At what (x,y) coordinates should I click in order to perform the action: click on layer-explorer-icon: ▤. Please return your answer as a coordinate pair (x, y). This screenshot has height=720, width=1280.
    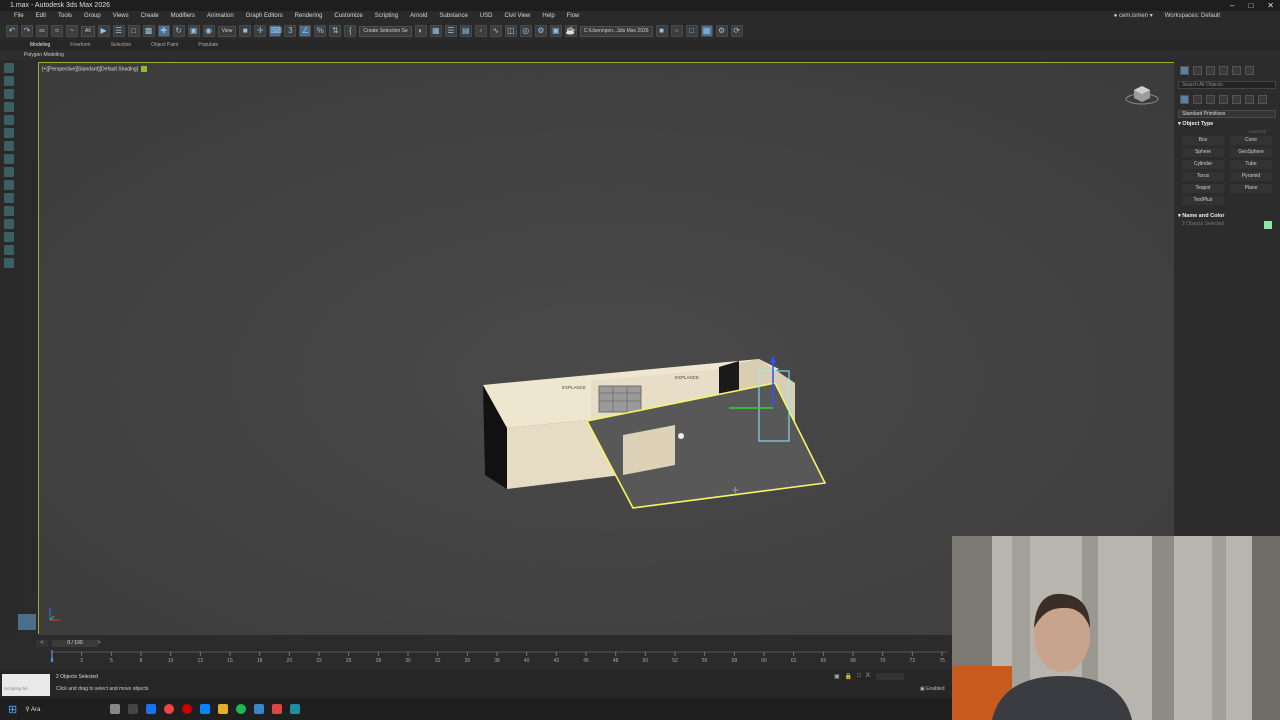
    Looking at the image, I should click on (465, 31).